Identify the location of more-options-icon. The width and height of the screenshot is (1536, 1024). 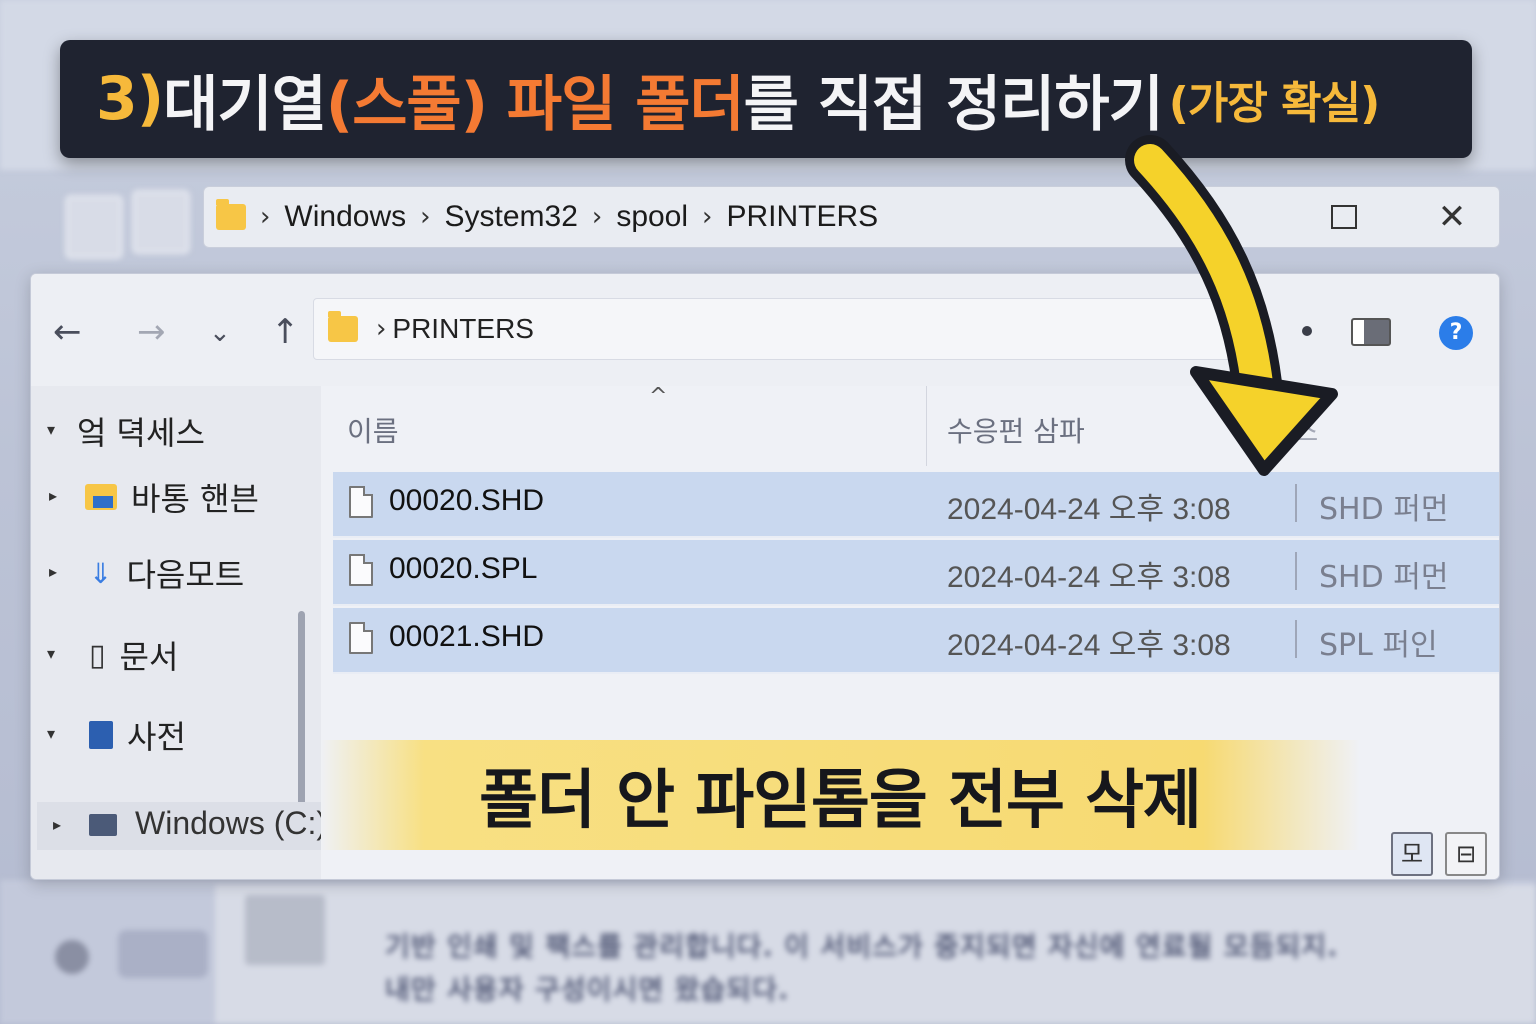
(1307, 331).